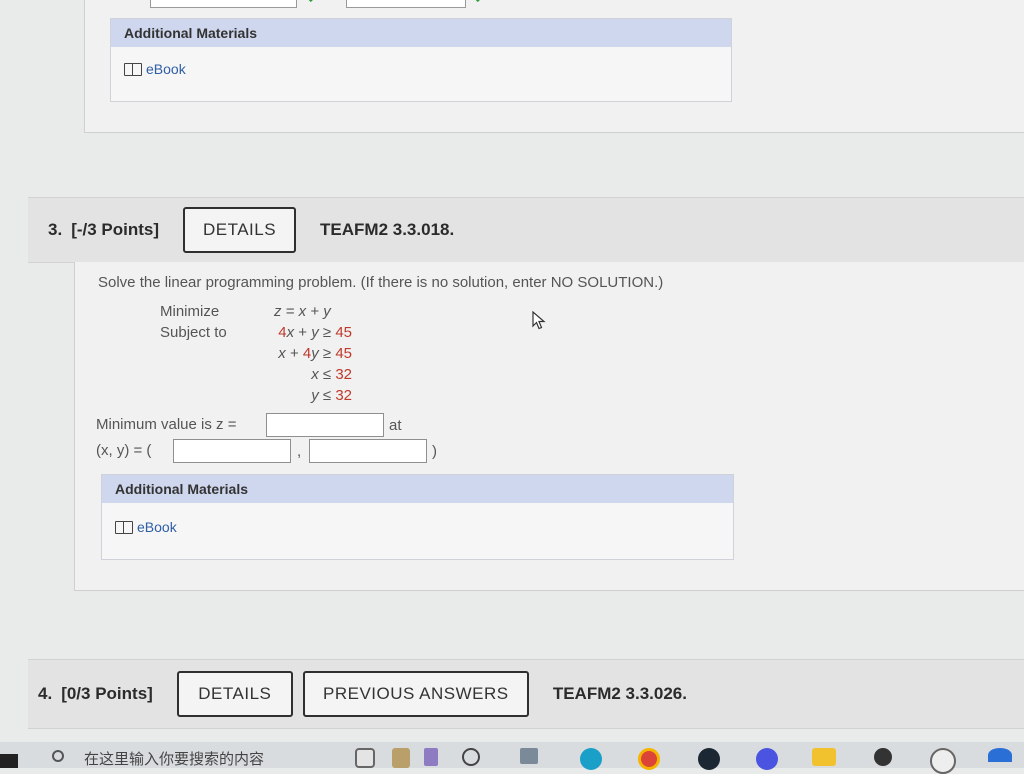  Describe the element at coordinates (331, 395) in the screenshot. I see `constraint-text: y ≤ 32` at that location.